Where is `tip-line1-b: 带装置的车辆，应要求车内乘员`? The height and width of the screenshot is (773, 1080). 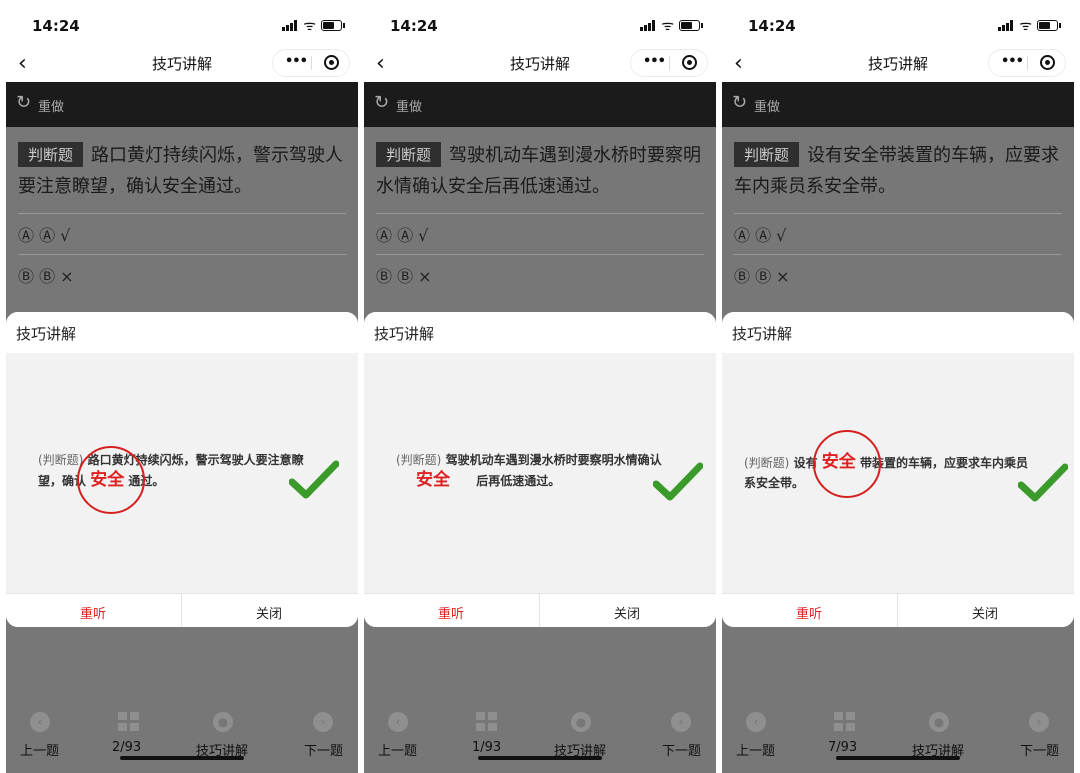 tip-line1-b: 带装置的车辆，应要求车内乘员 is located at coordinates (943, 463).